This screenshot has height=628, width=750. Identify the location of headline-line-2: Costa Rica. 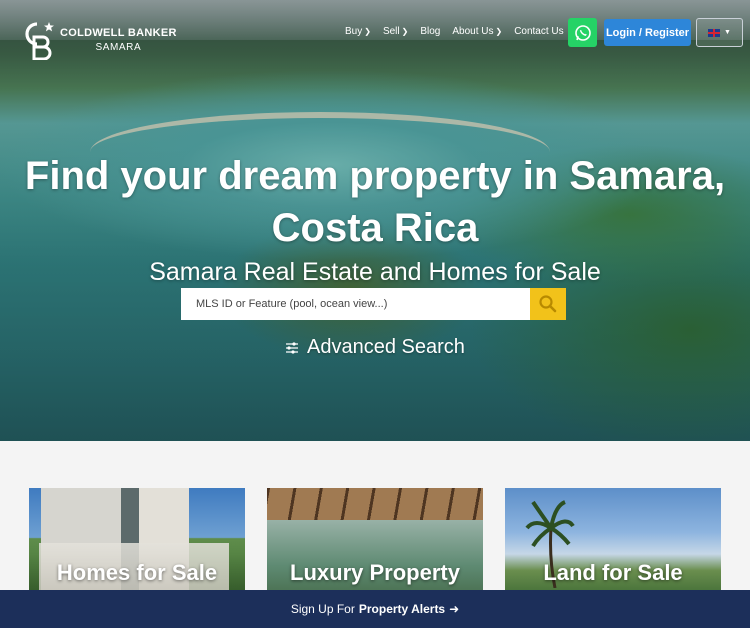
(375, 228).